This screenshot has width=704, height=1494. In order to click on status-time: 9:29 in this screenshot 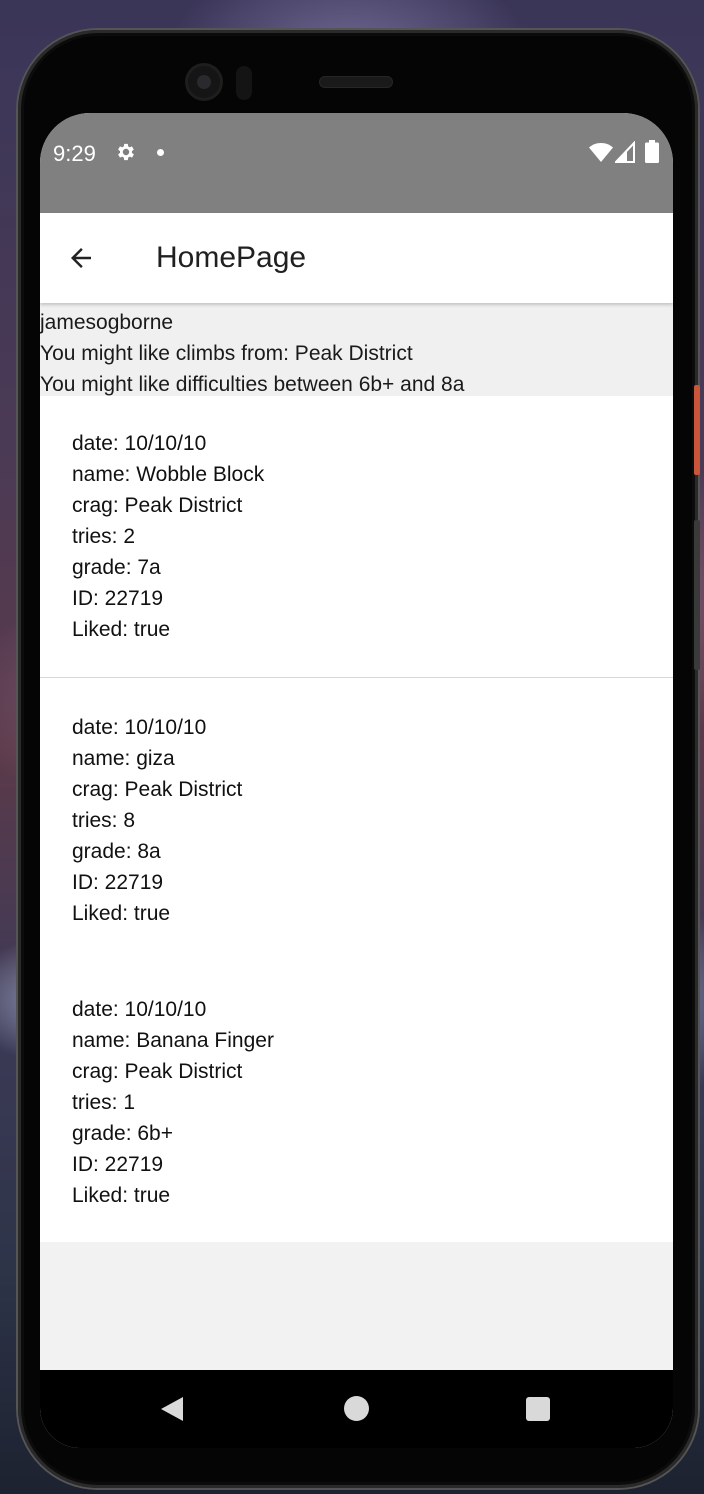, I will do `click(74, 153)`.